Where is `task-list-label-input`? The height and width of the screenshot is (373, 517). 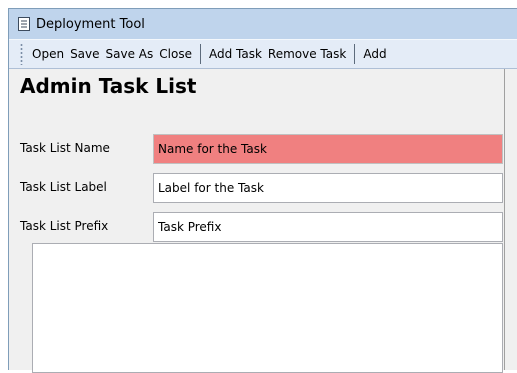 task-list-label-input is located at coordinates (328, 188).